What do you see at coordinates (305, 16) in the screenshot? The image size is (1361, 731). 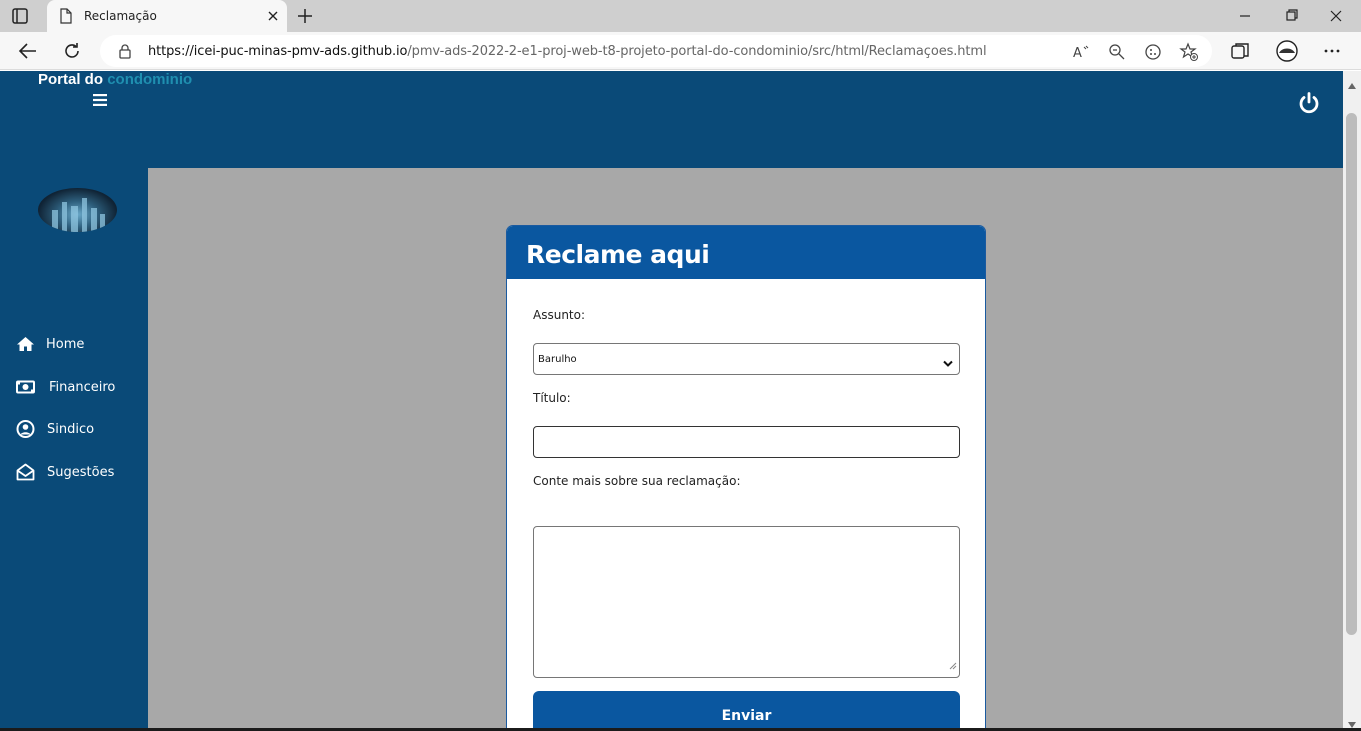 I see `new-tab-icon` at bounding box center [305, 16].